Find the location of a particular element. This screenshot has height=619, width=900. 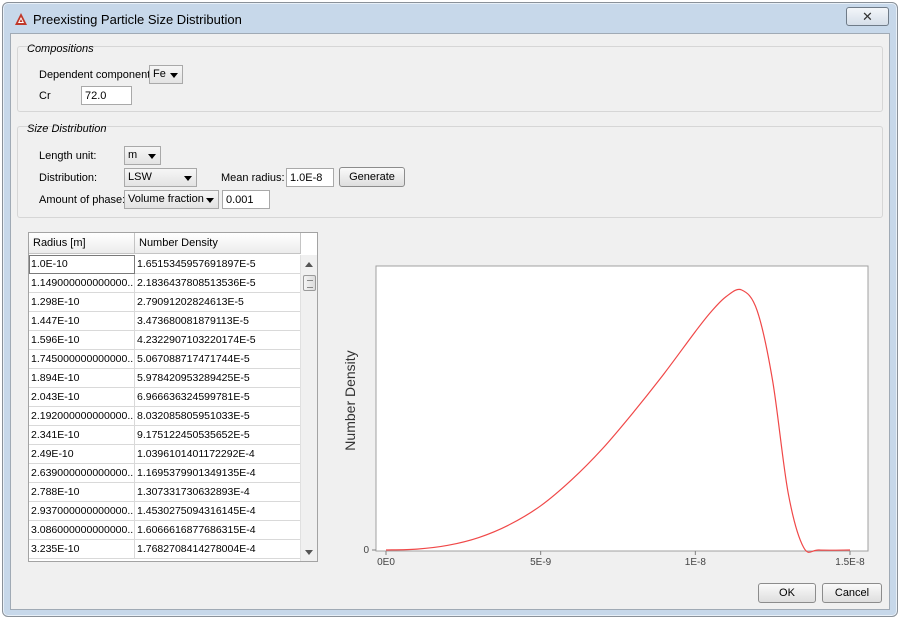

mean-radius-input is located at coordinates (310, 177).